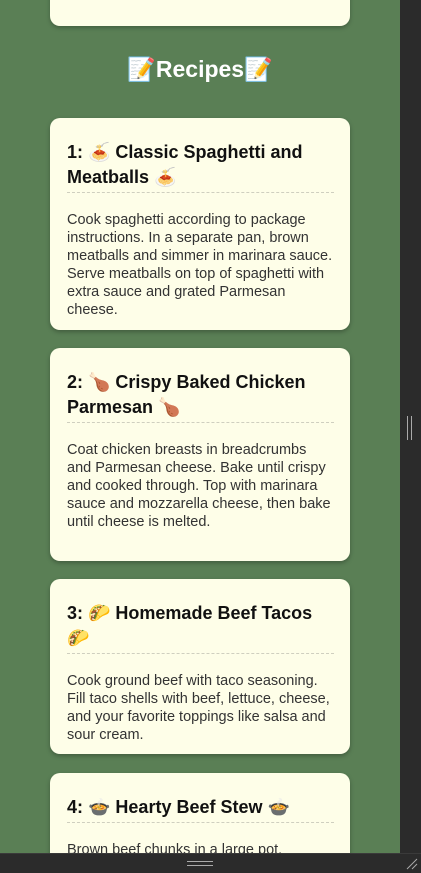 This screenshot has width=421, height=873. What do you see at coordinates (200, 166) in the screenshot?
I see `recipe-title: 1: 🍝 Classic Spaghetti and Meatballs 🍝` at bounding box center [200, 166].